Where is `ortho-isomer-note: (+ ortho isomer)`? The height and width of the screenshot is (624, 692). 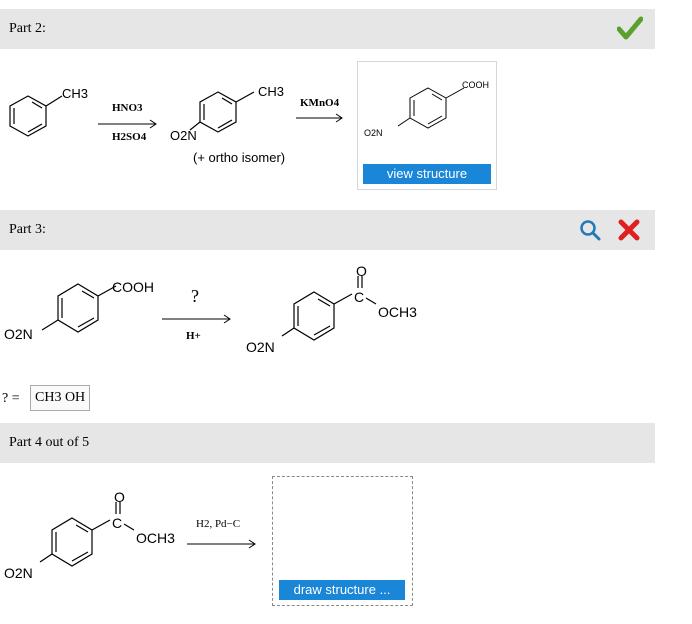 ortho-isomer-note: (+ ortho isomer) is located at coordinates (239, 157).